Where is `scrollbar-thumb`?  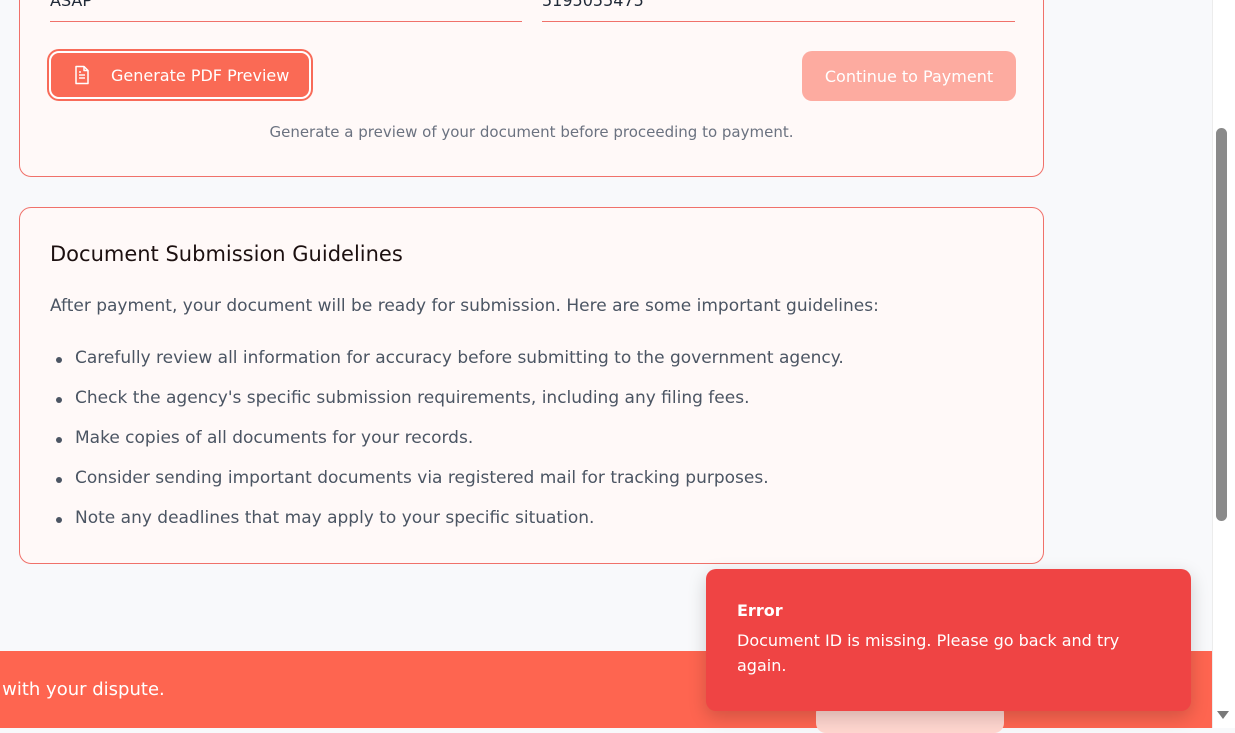 scrollbar-thumb is located at coordinates (1221, 324).